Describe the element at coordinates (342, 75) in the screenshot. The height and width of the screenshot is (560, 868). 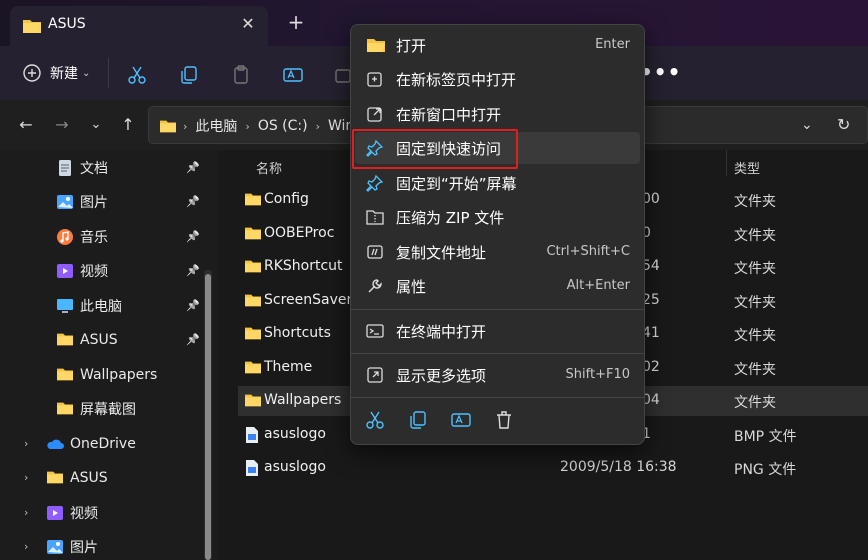
I see `share-icon` at that location.